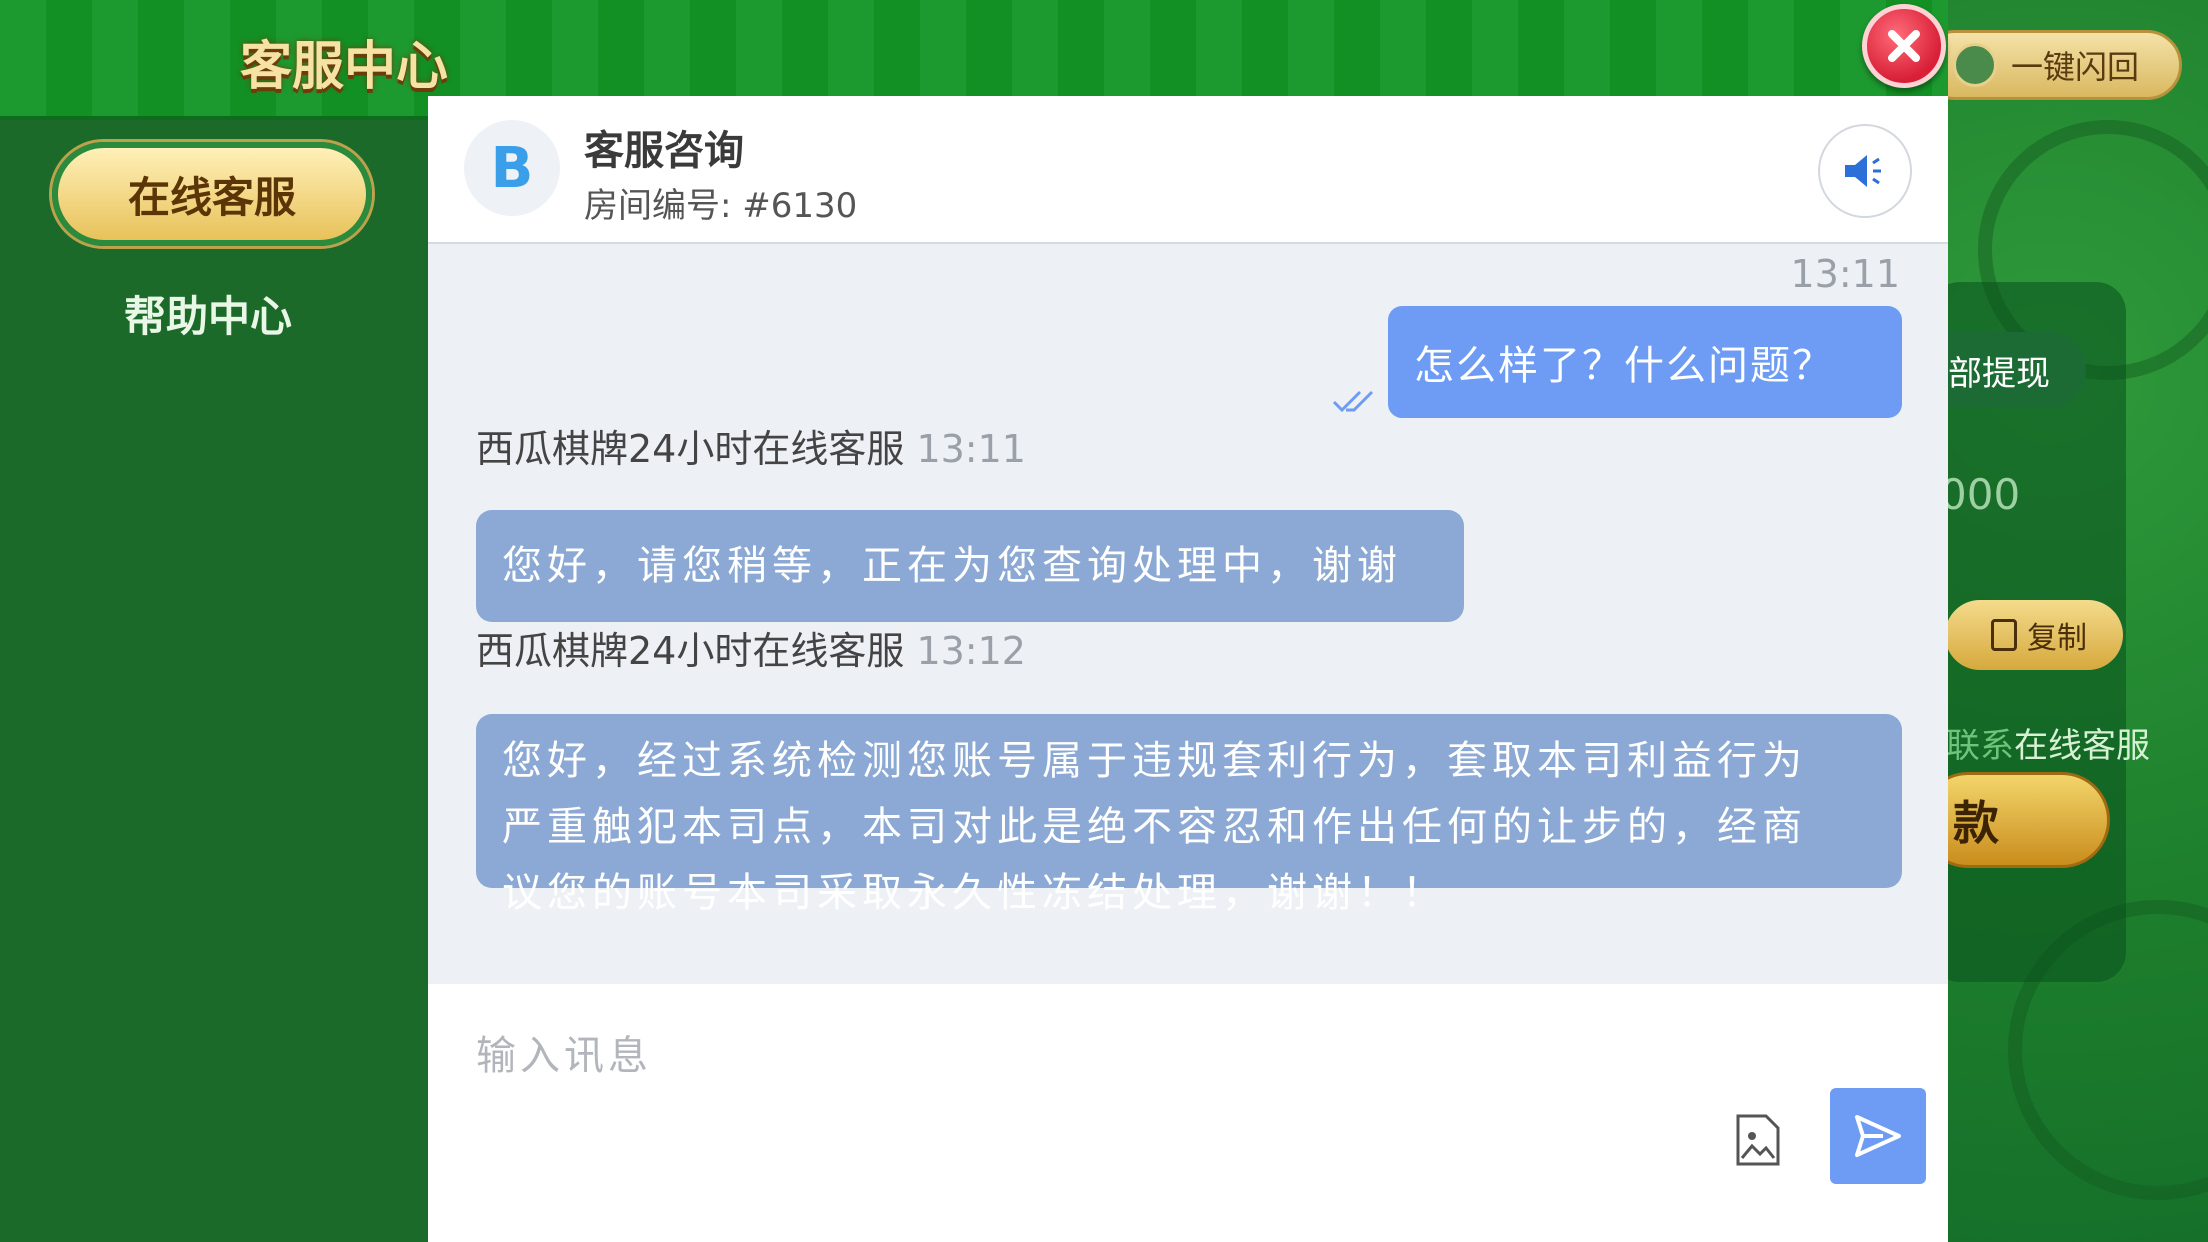 This screenshot has height=1242, width=2208. I want to click on message-composer, so click(1188, 1113).